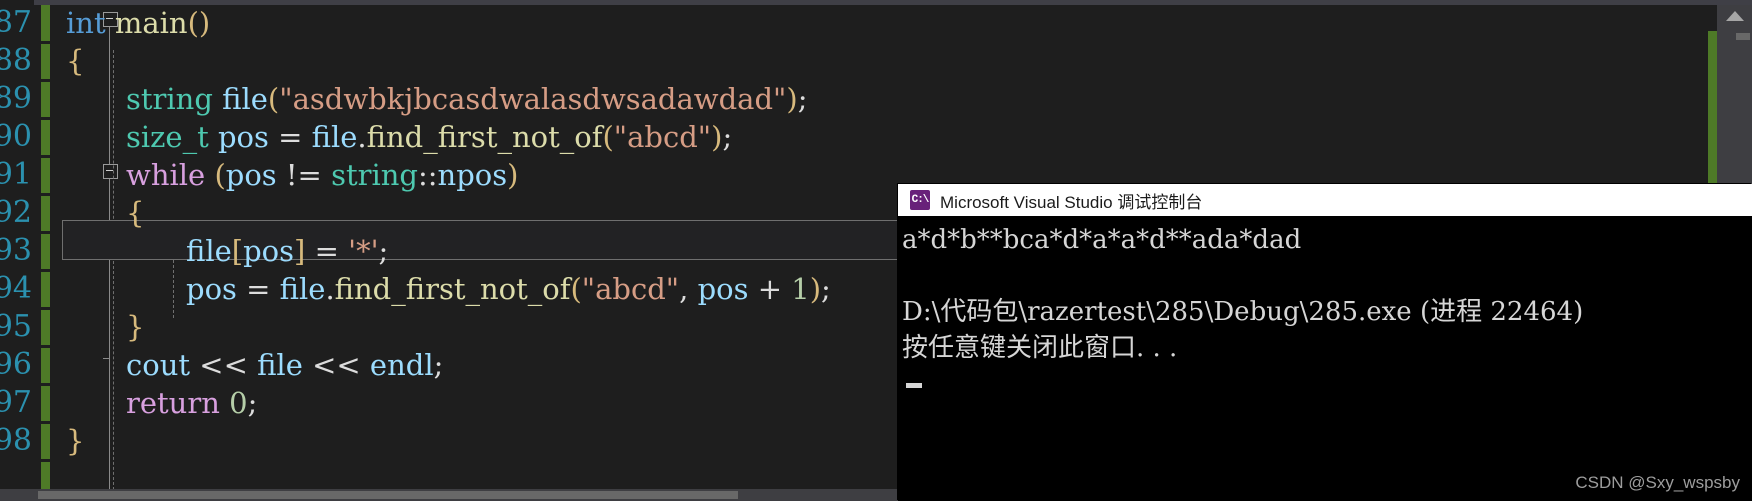 The width and height of the screenshot is (1752, 501). I want to click on code-line: return 0;, so click(161, 403).